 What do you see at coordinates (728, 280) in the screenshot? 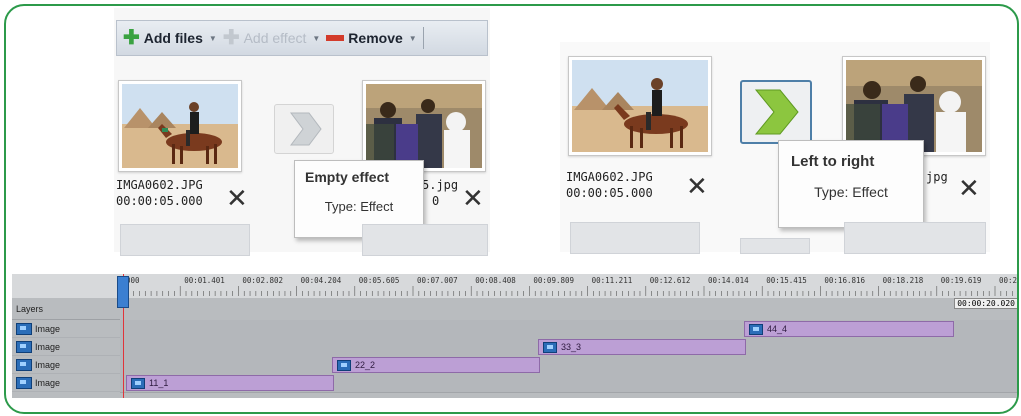
I see `tick-label: 00:14.014` at bounding box center [728, 280].